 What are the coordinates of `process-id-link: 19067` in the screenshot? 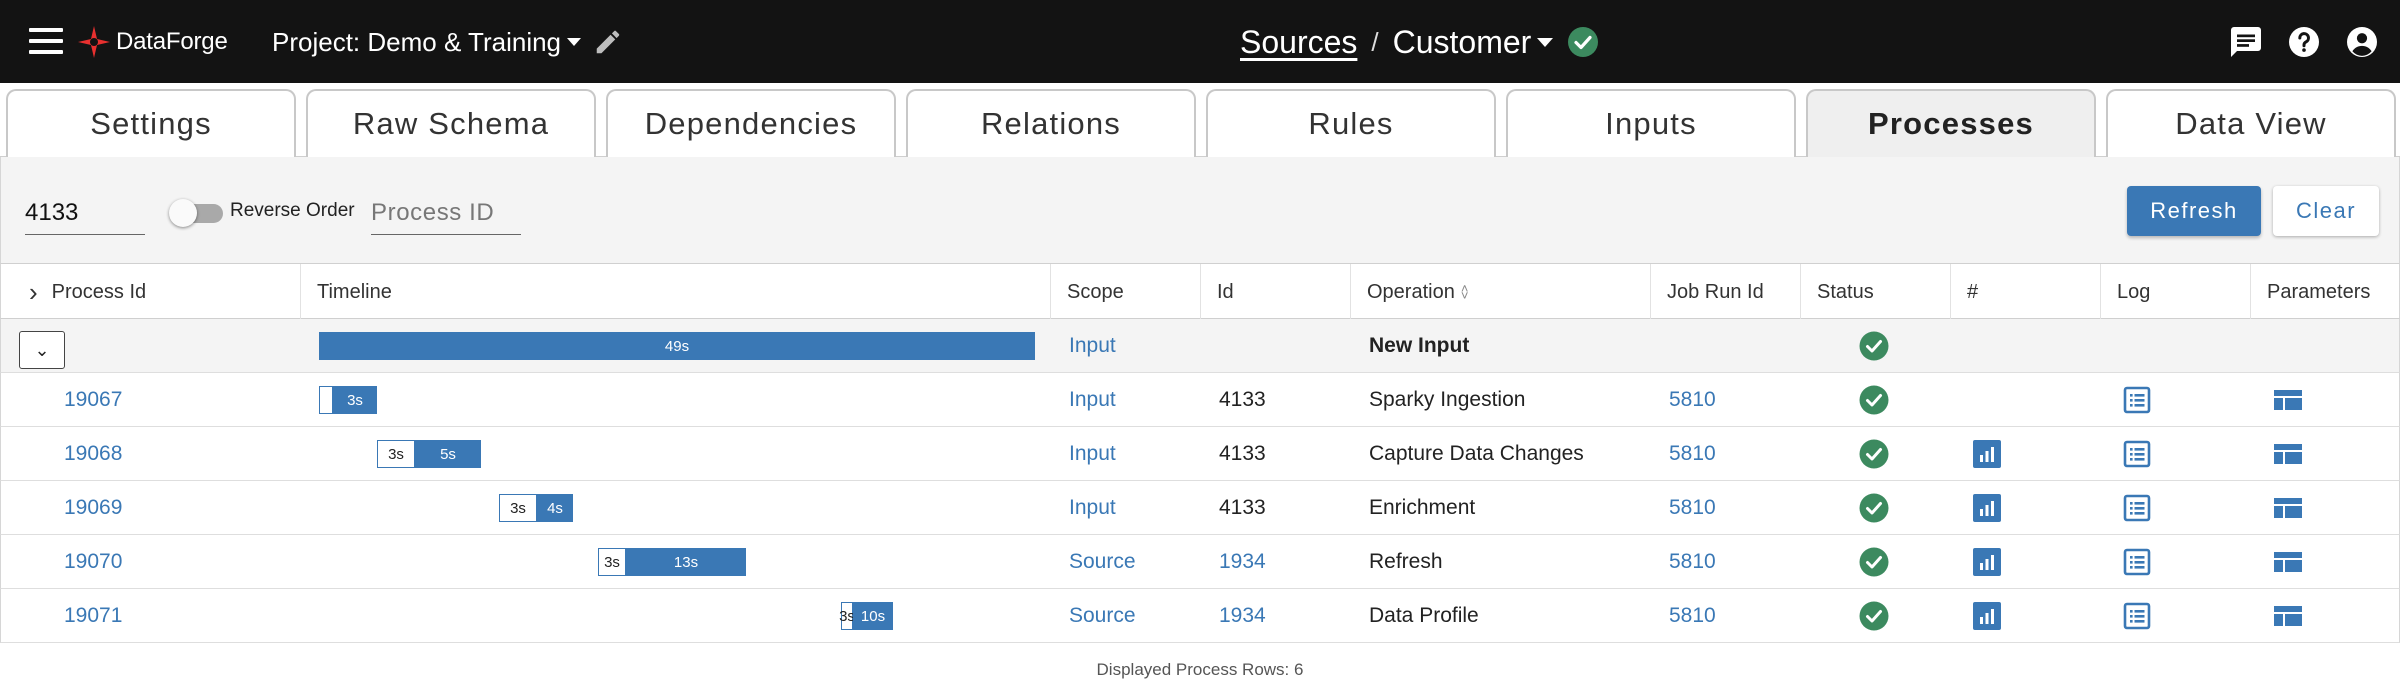 It's located at (93, 400).